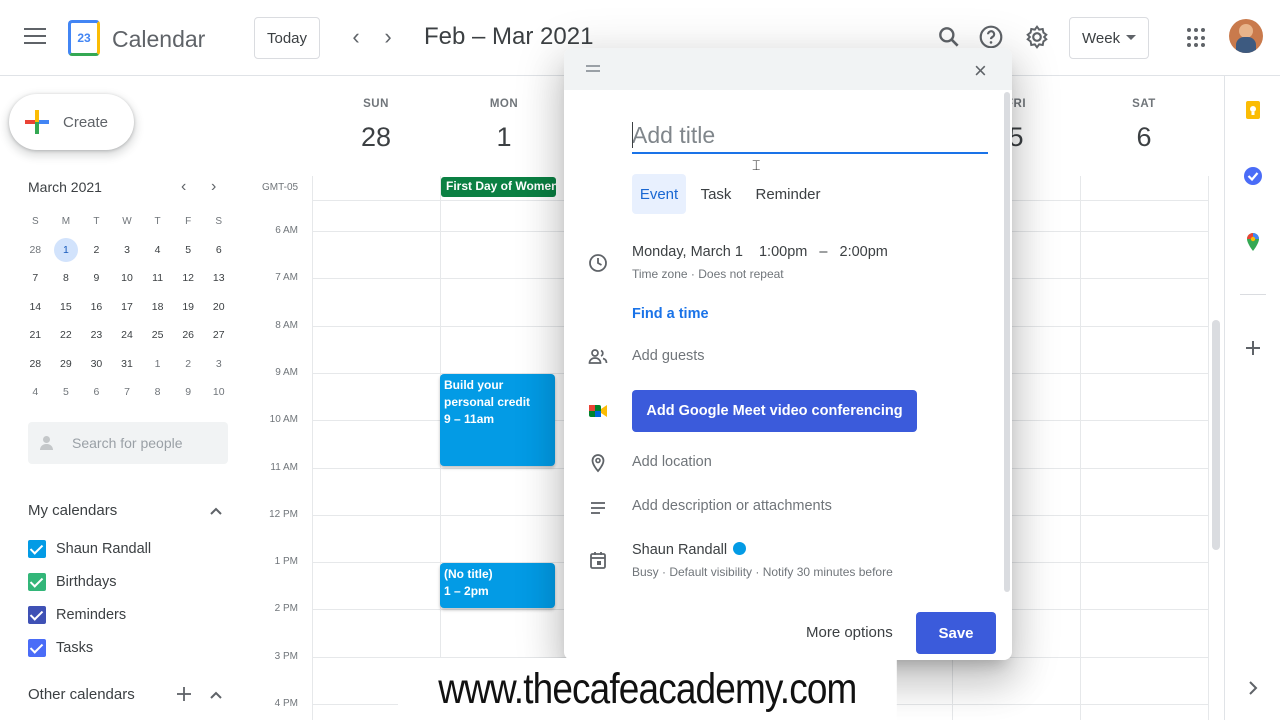 The image size is (1280, 720). I want to click on day-number: 28, so click(376, 137).